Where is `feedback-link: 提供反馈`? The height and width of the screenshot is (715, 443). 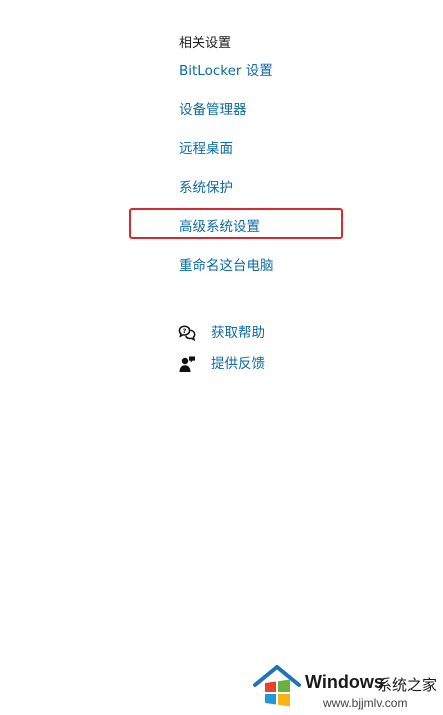
feedback-link: 提供反馈 is located at coordinates (221, 364).